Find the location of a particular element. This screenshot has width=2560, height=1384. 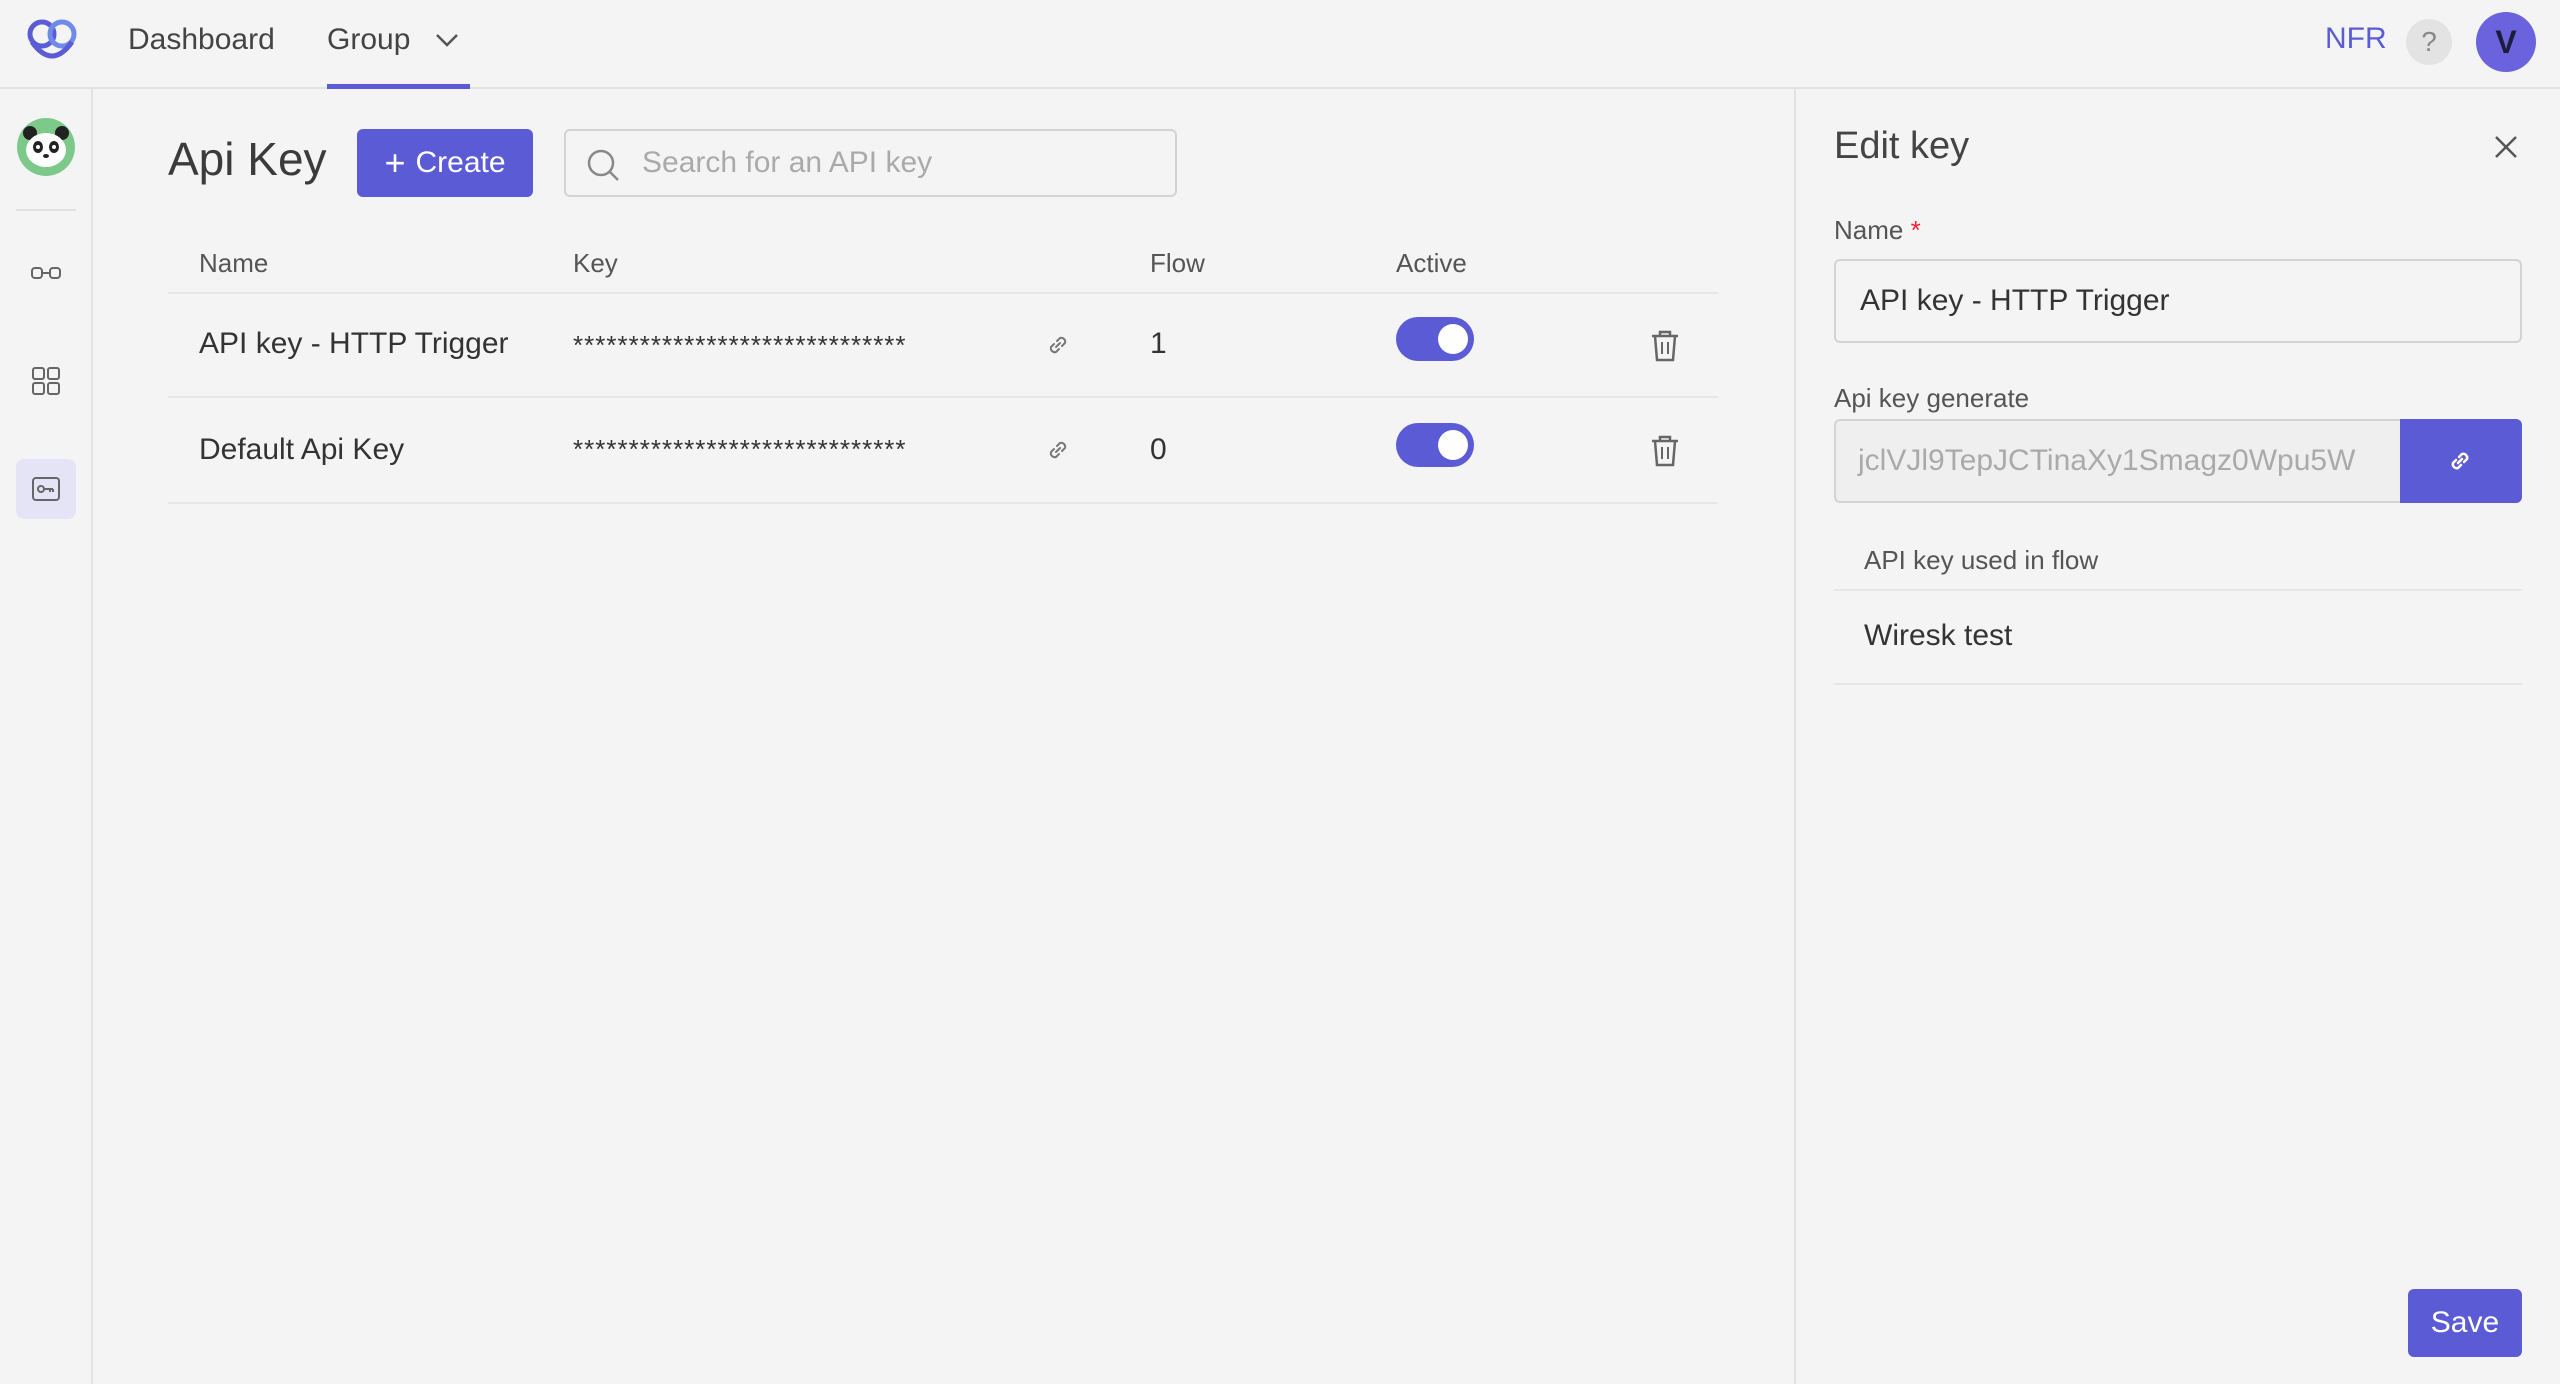

create-button: + Create is located at coordinates (445, 163).